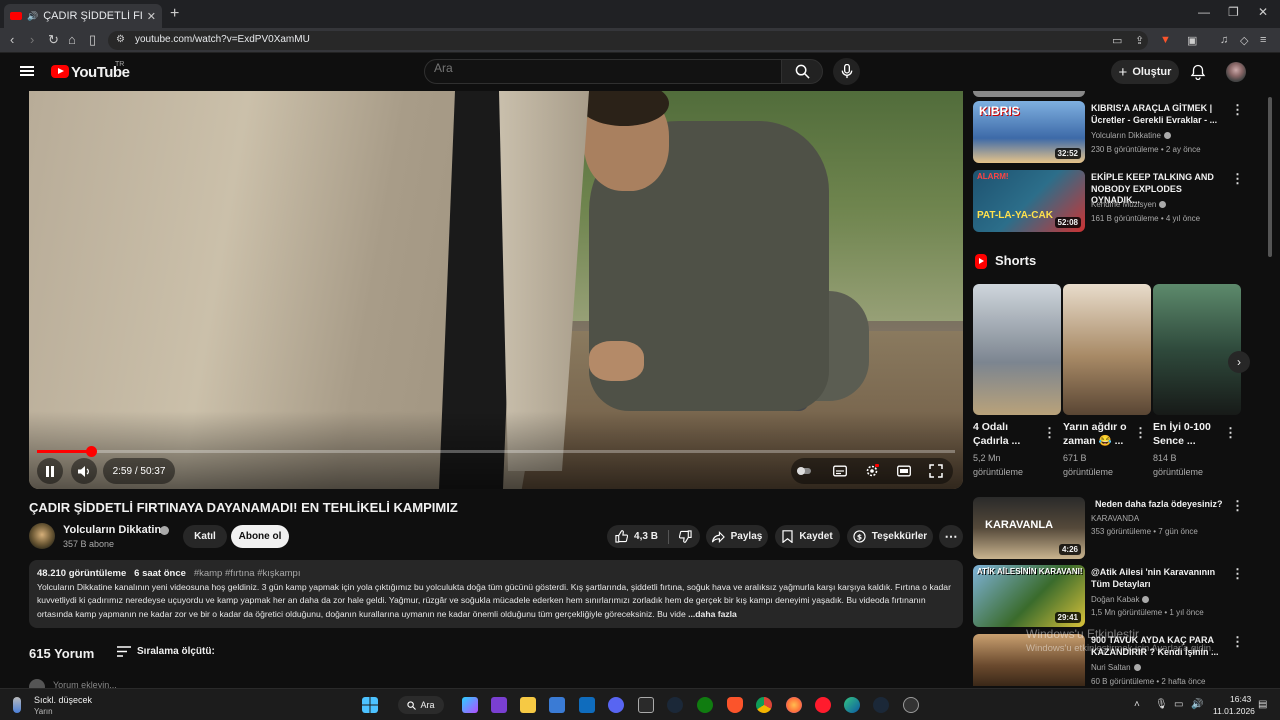 The width and height of the screenshot is (1280, 720). I want to click on cast-icon: ▭, so click(1117, 40).